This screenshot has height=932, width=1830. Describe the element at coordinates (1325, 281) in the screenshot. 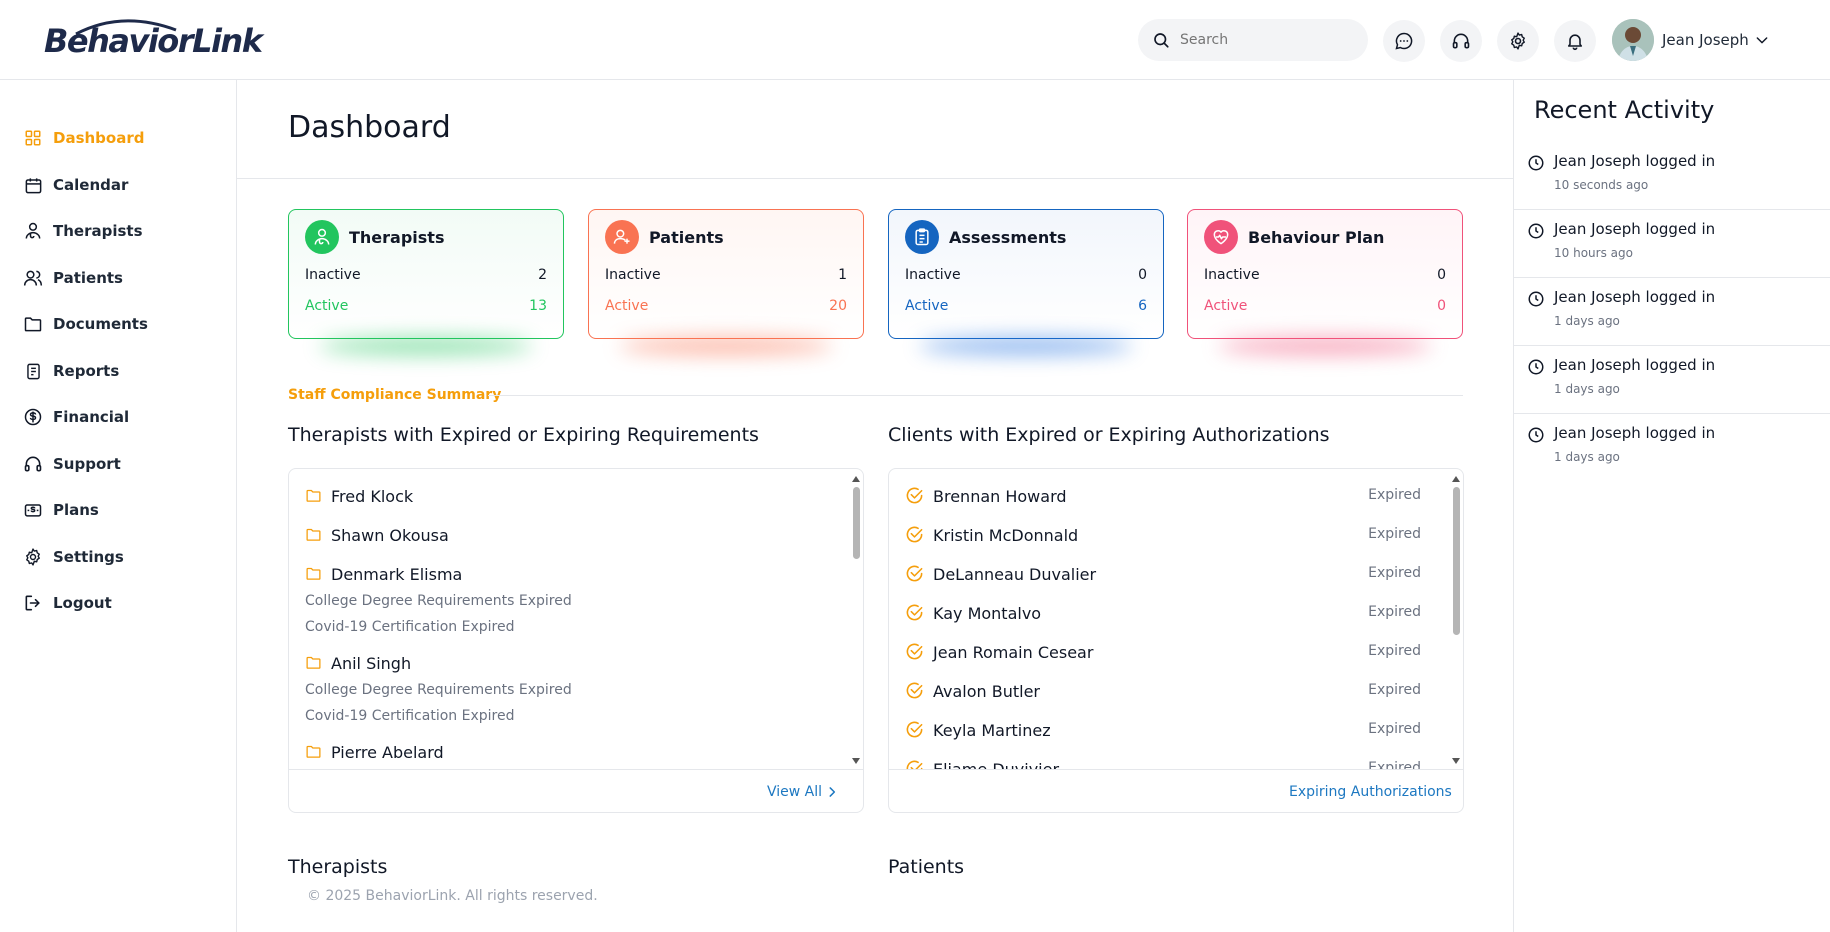

I see `behaviour-plan-card: Behaviour Plan Inactive 0 Active 0` at that location.